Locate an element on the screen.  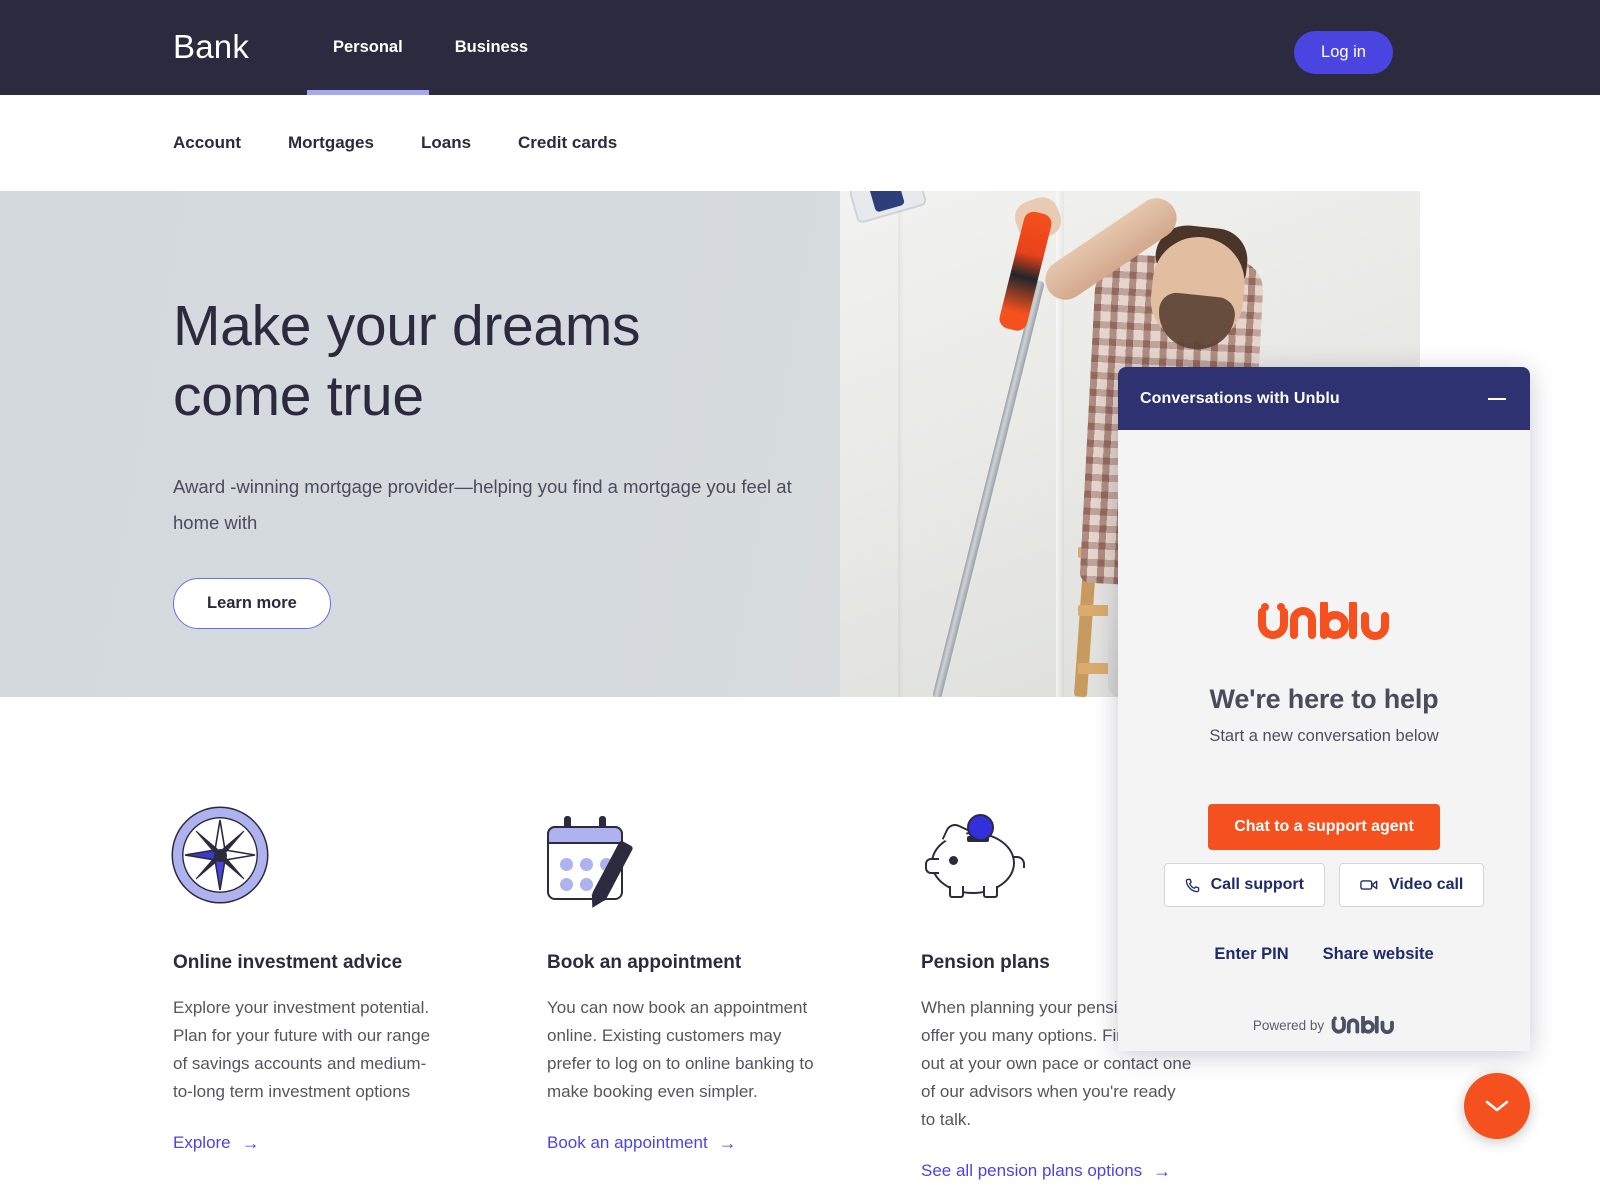
share-website-link: Share website is located at coordinates (1378, 954).